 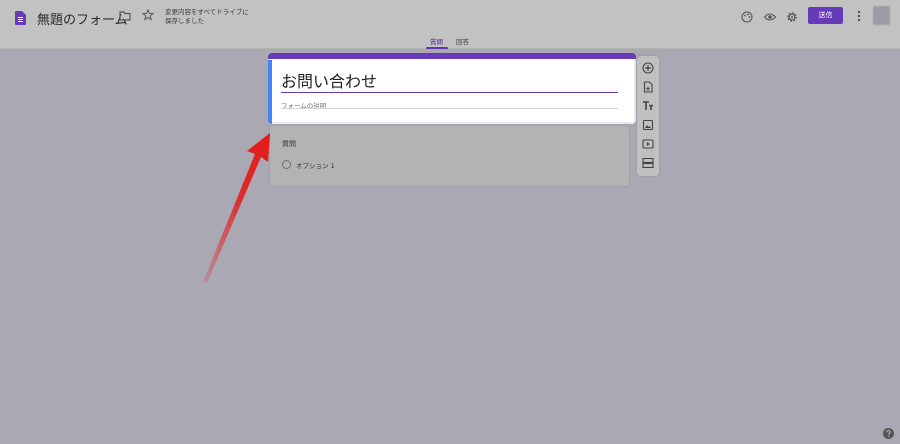 What do you see at coordinates (859, 16) in the screenshot?
I see `more-vert-icon` at bounding box center [859, 16].